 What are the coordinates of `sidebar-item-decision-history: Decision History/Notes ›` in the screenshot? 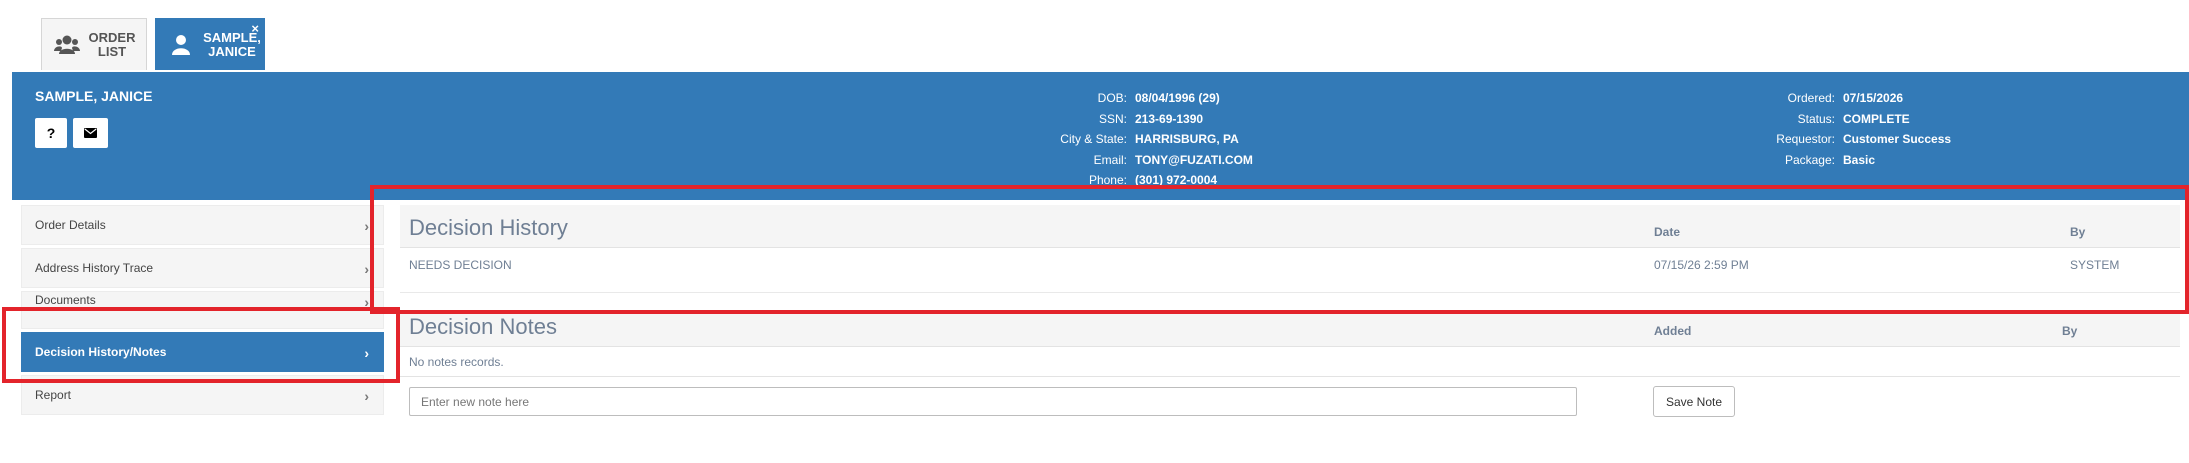 It's located at (202, 352).